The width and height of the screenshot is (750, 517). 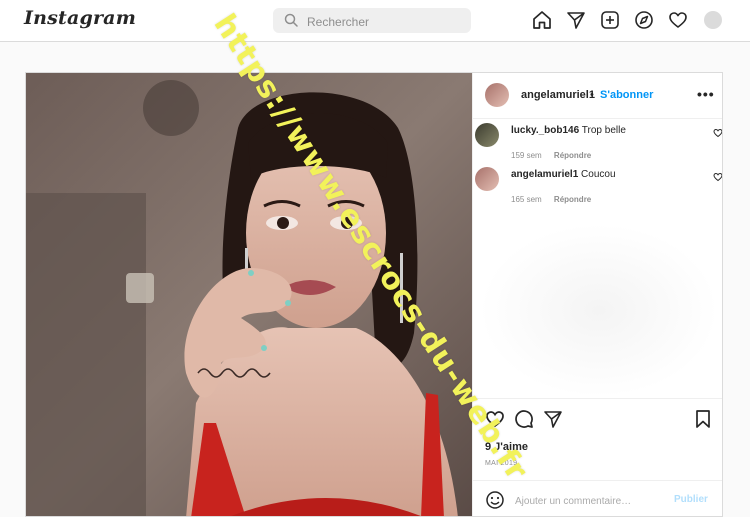 I want to click on follow-button: S'abonner, so click(x=626, y=95).